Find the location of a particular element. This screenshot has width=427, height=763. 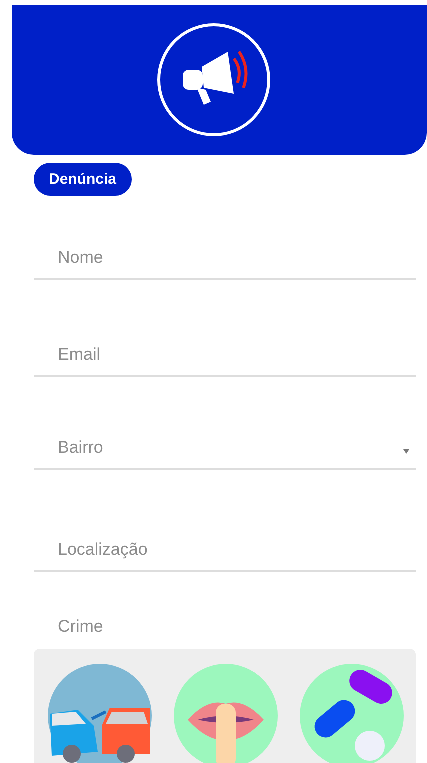

crime-label: Crime is located at coordinates (81, 627).